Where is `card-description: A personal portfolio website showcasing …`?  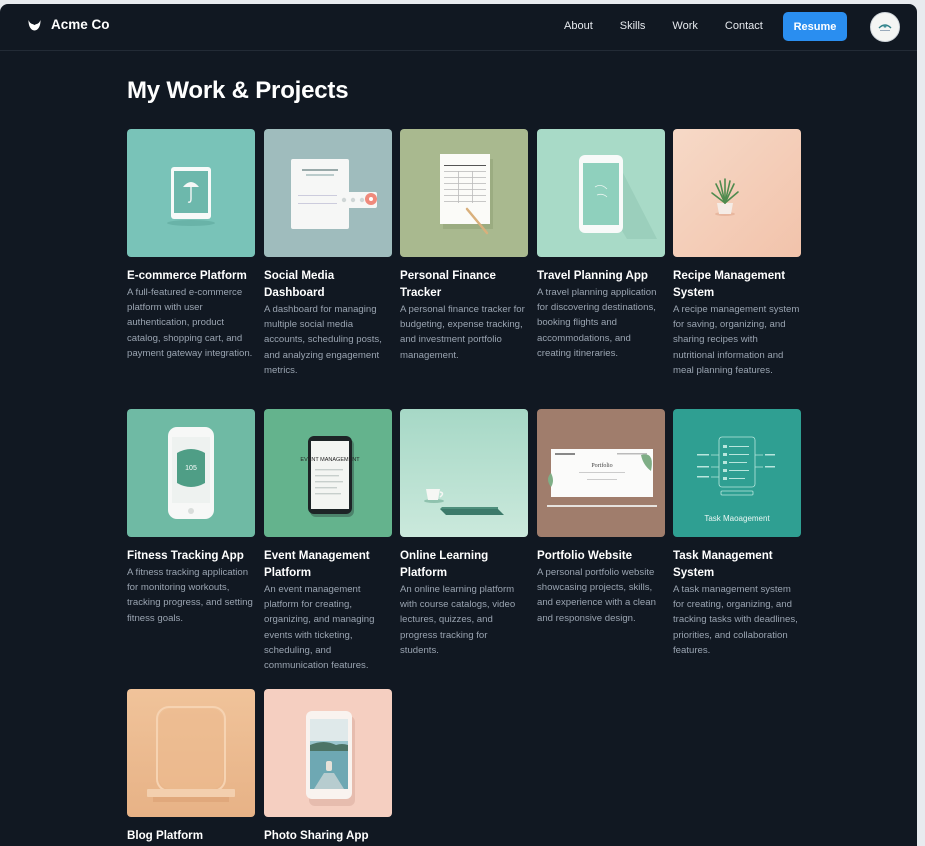 card-description: A personal portfolio website showcasing … is located at coordinates (596, 595).